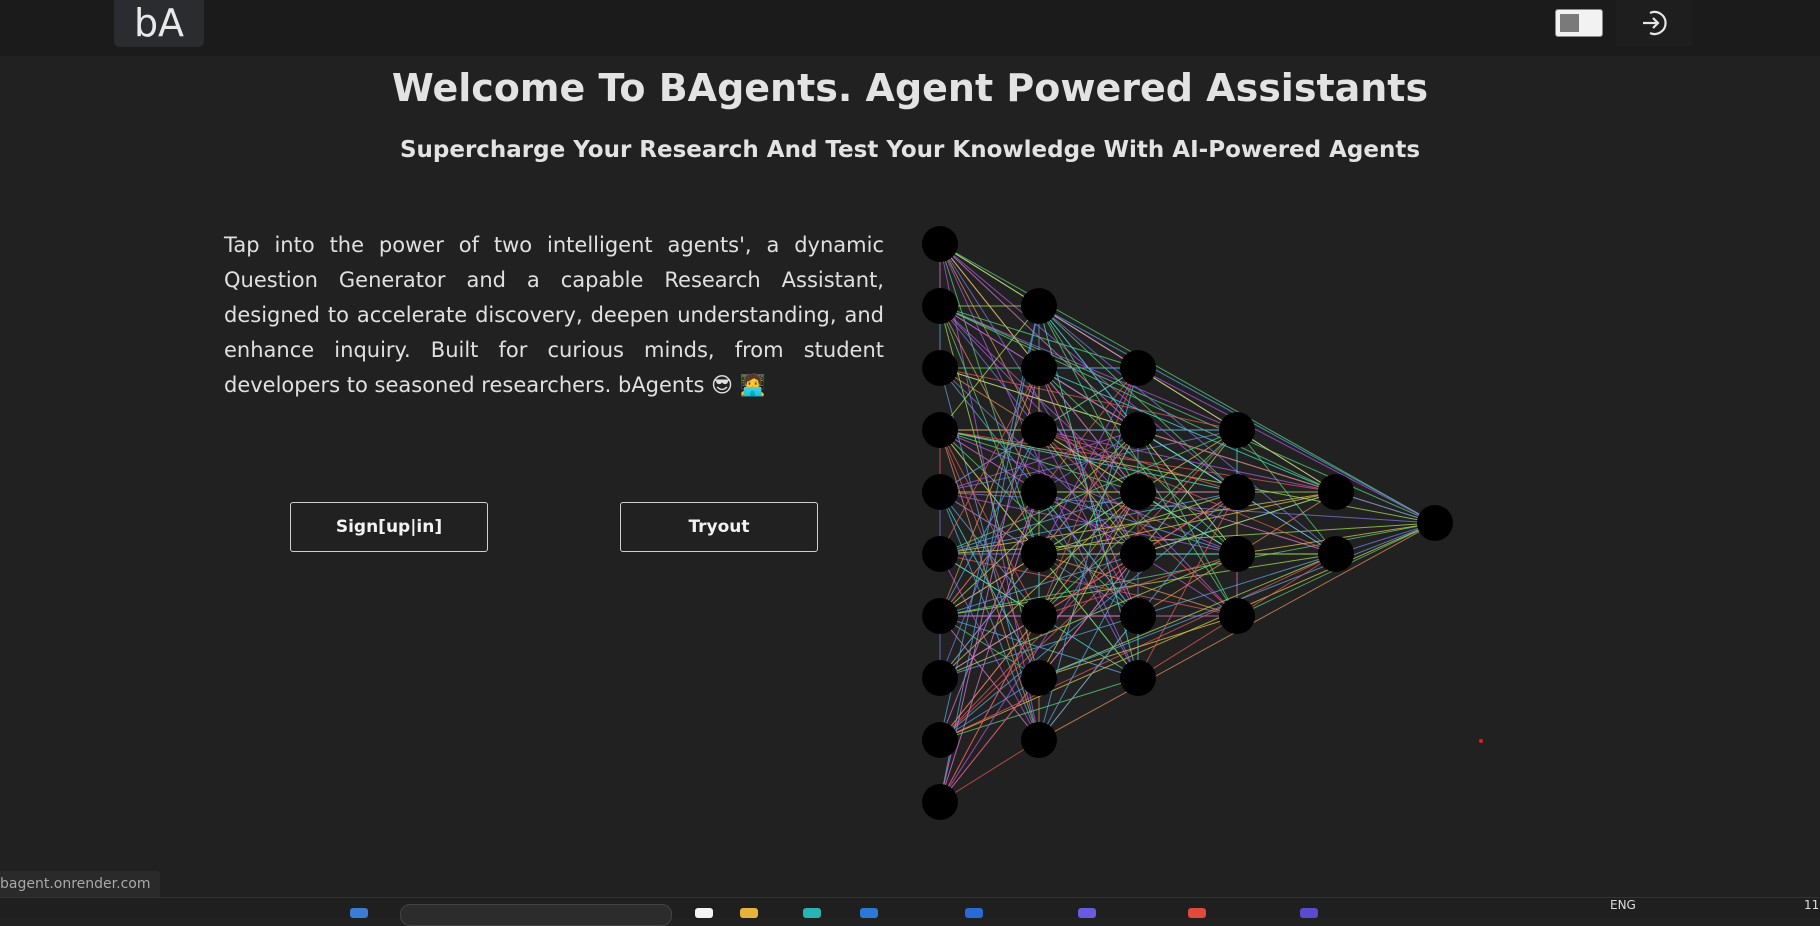 The height and width of the screenshot is (926, 1820). I want to click on tryout-button: Tryout, so click(719, 527).